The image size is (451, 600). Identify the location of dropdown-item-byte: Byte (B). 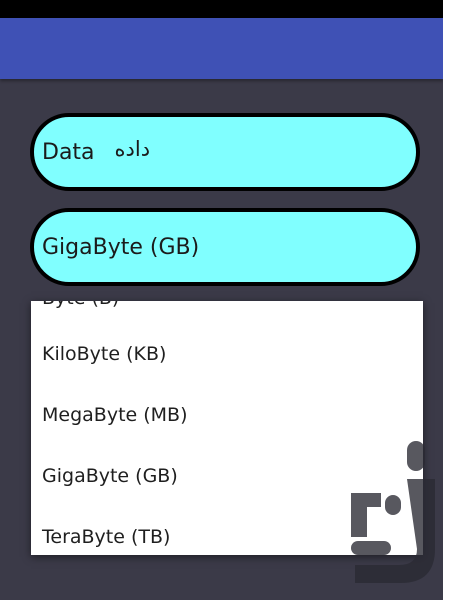
(80, 305).